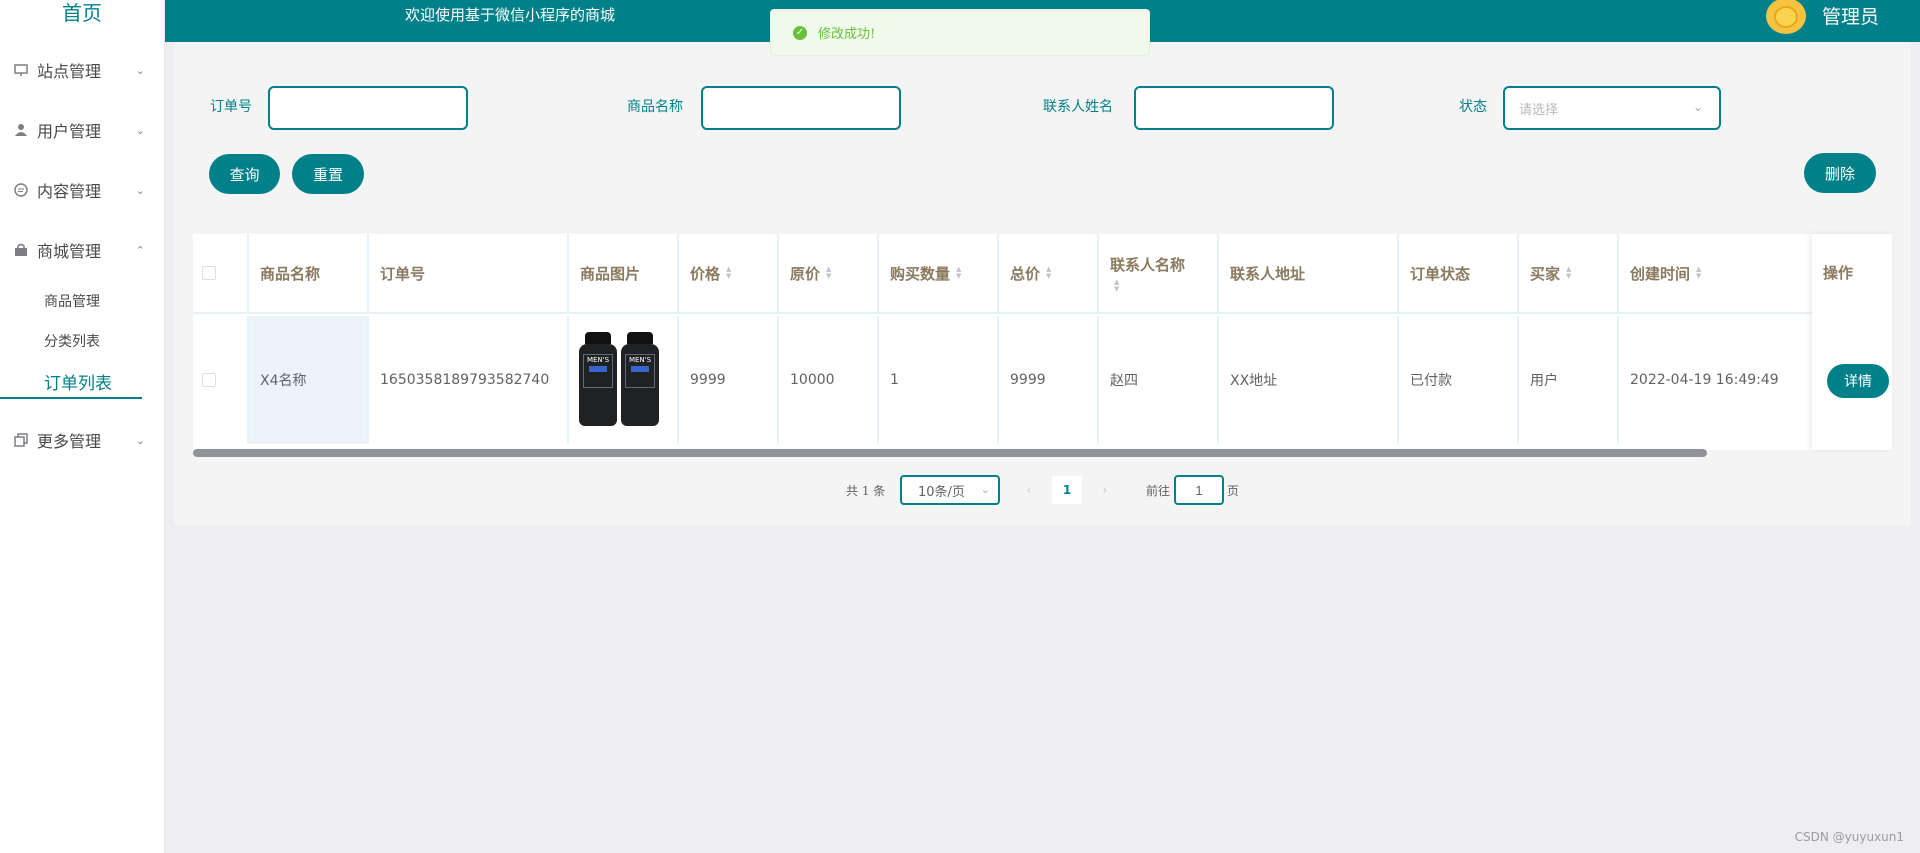  I want to click on goto-prefix: 前往, so click(1158, 491).